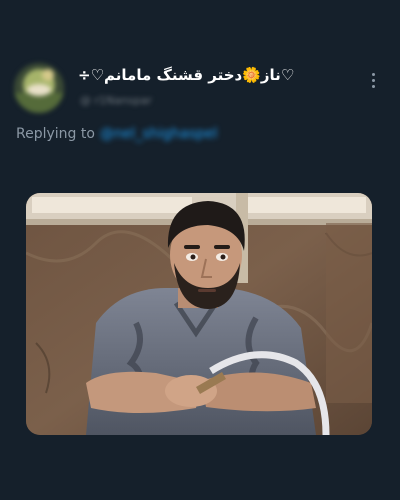 The height and width of the screenshot is (500, 400). I want to click on author-handle: @ r1Nanspar, so click(116, 100).